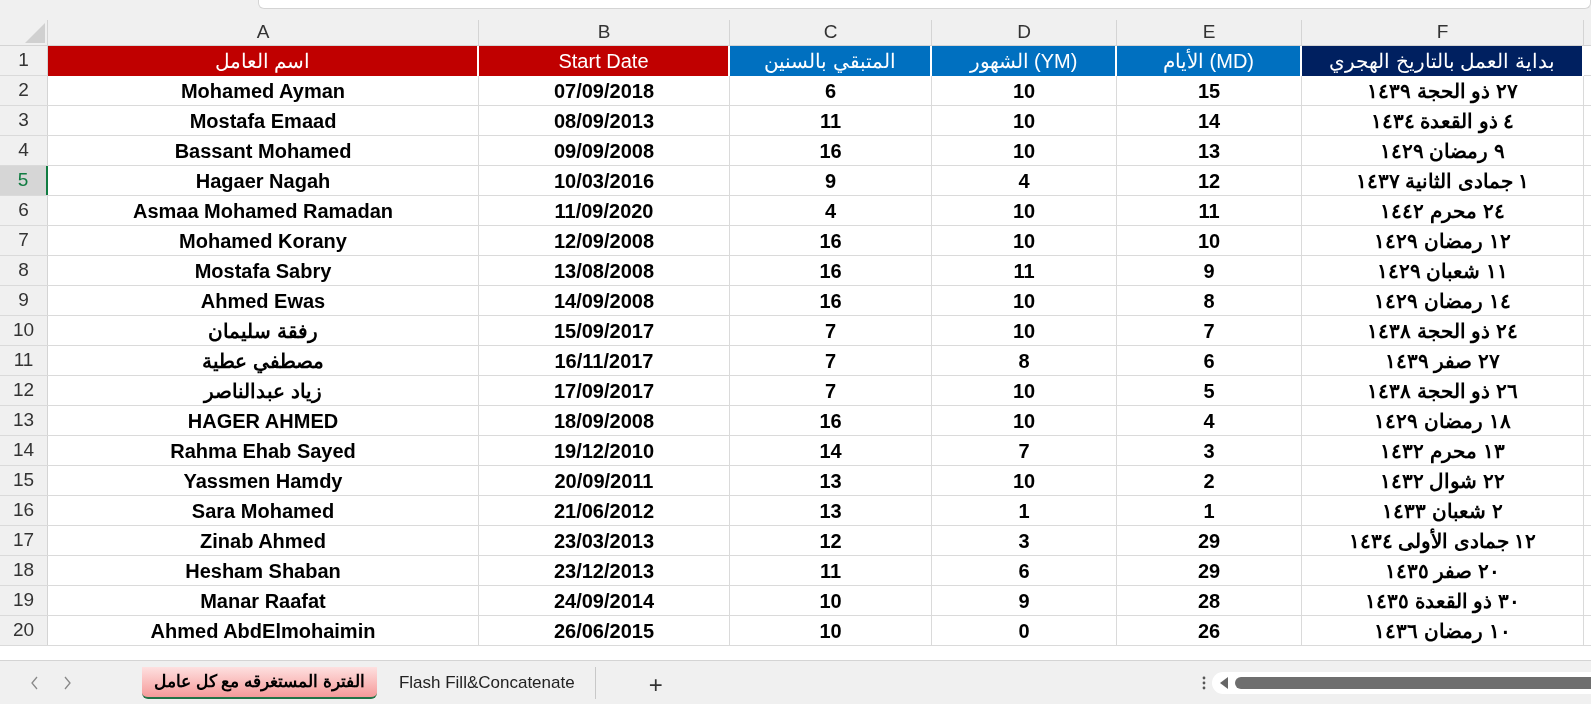 The image size is (1591, 704). I want to click on sheet-tab: Flash Fill&Concatenate, so click(487, 682).